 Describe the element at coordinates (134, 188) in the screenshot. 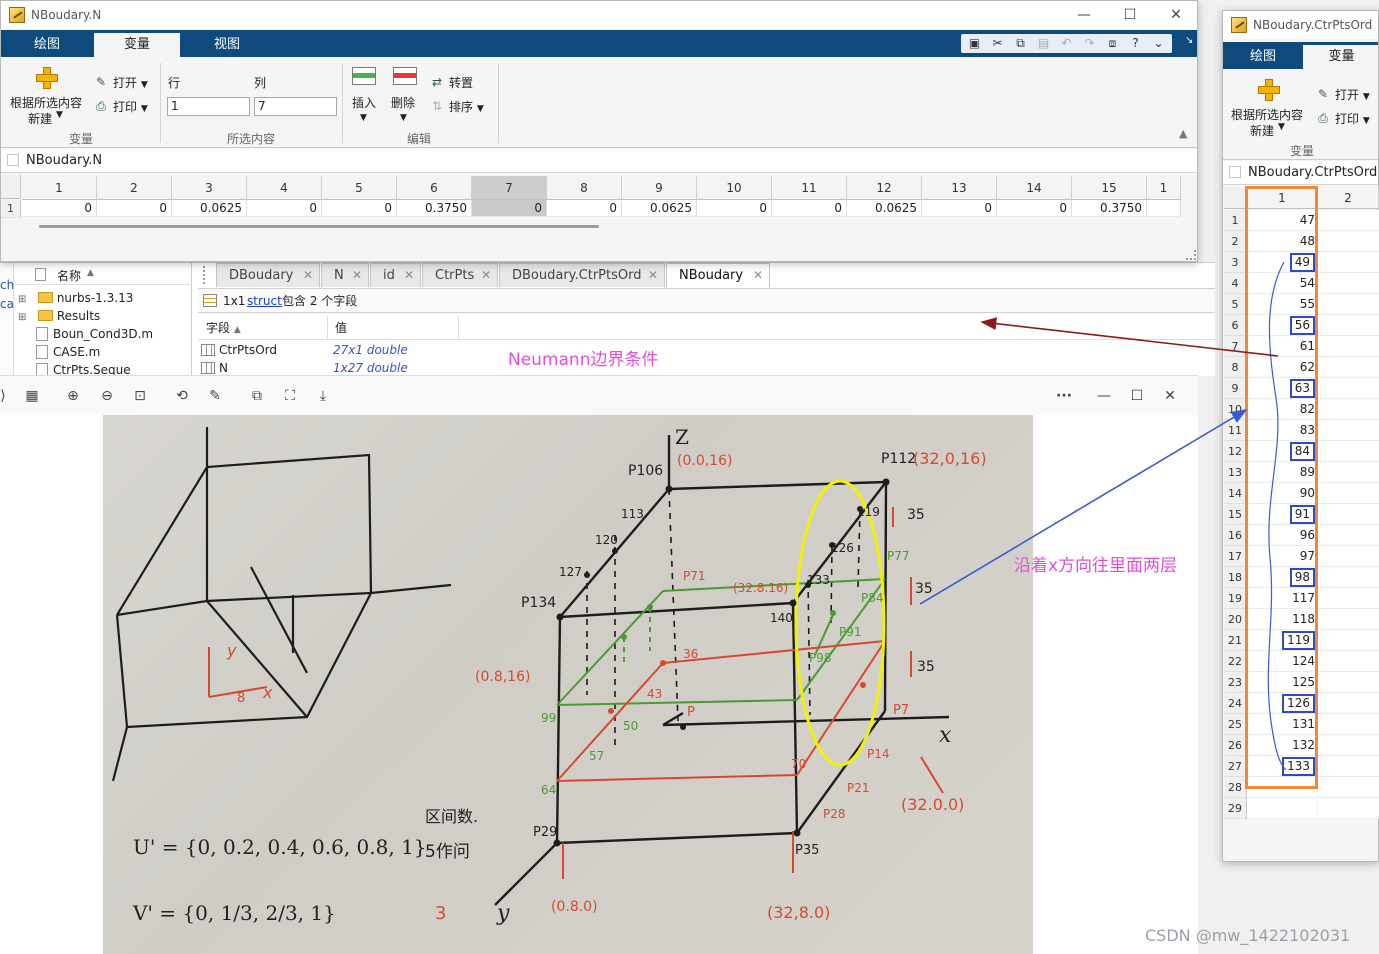

I see `column-header: 2` at that location.